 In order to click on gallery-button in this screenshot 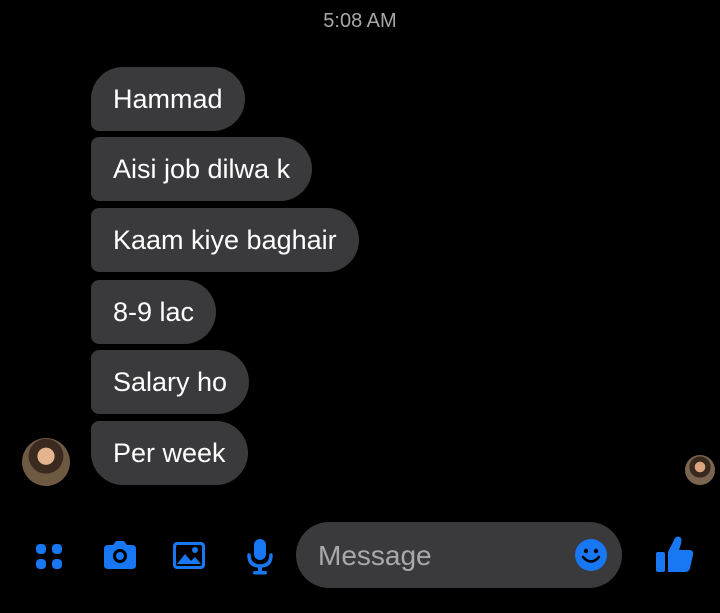, I will do `click(189, 555)`.